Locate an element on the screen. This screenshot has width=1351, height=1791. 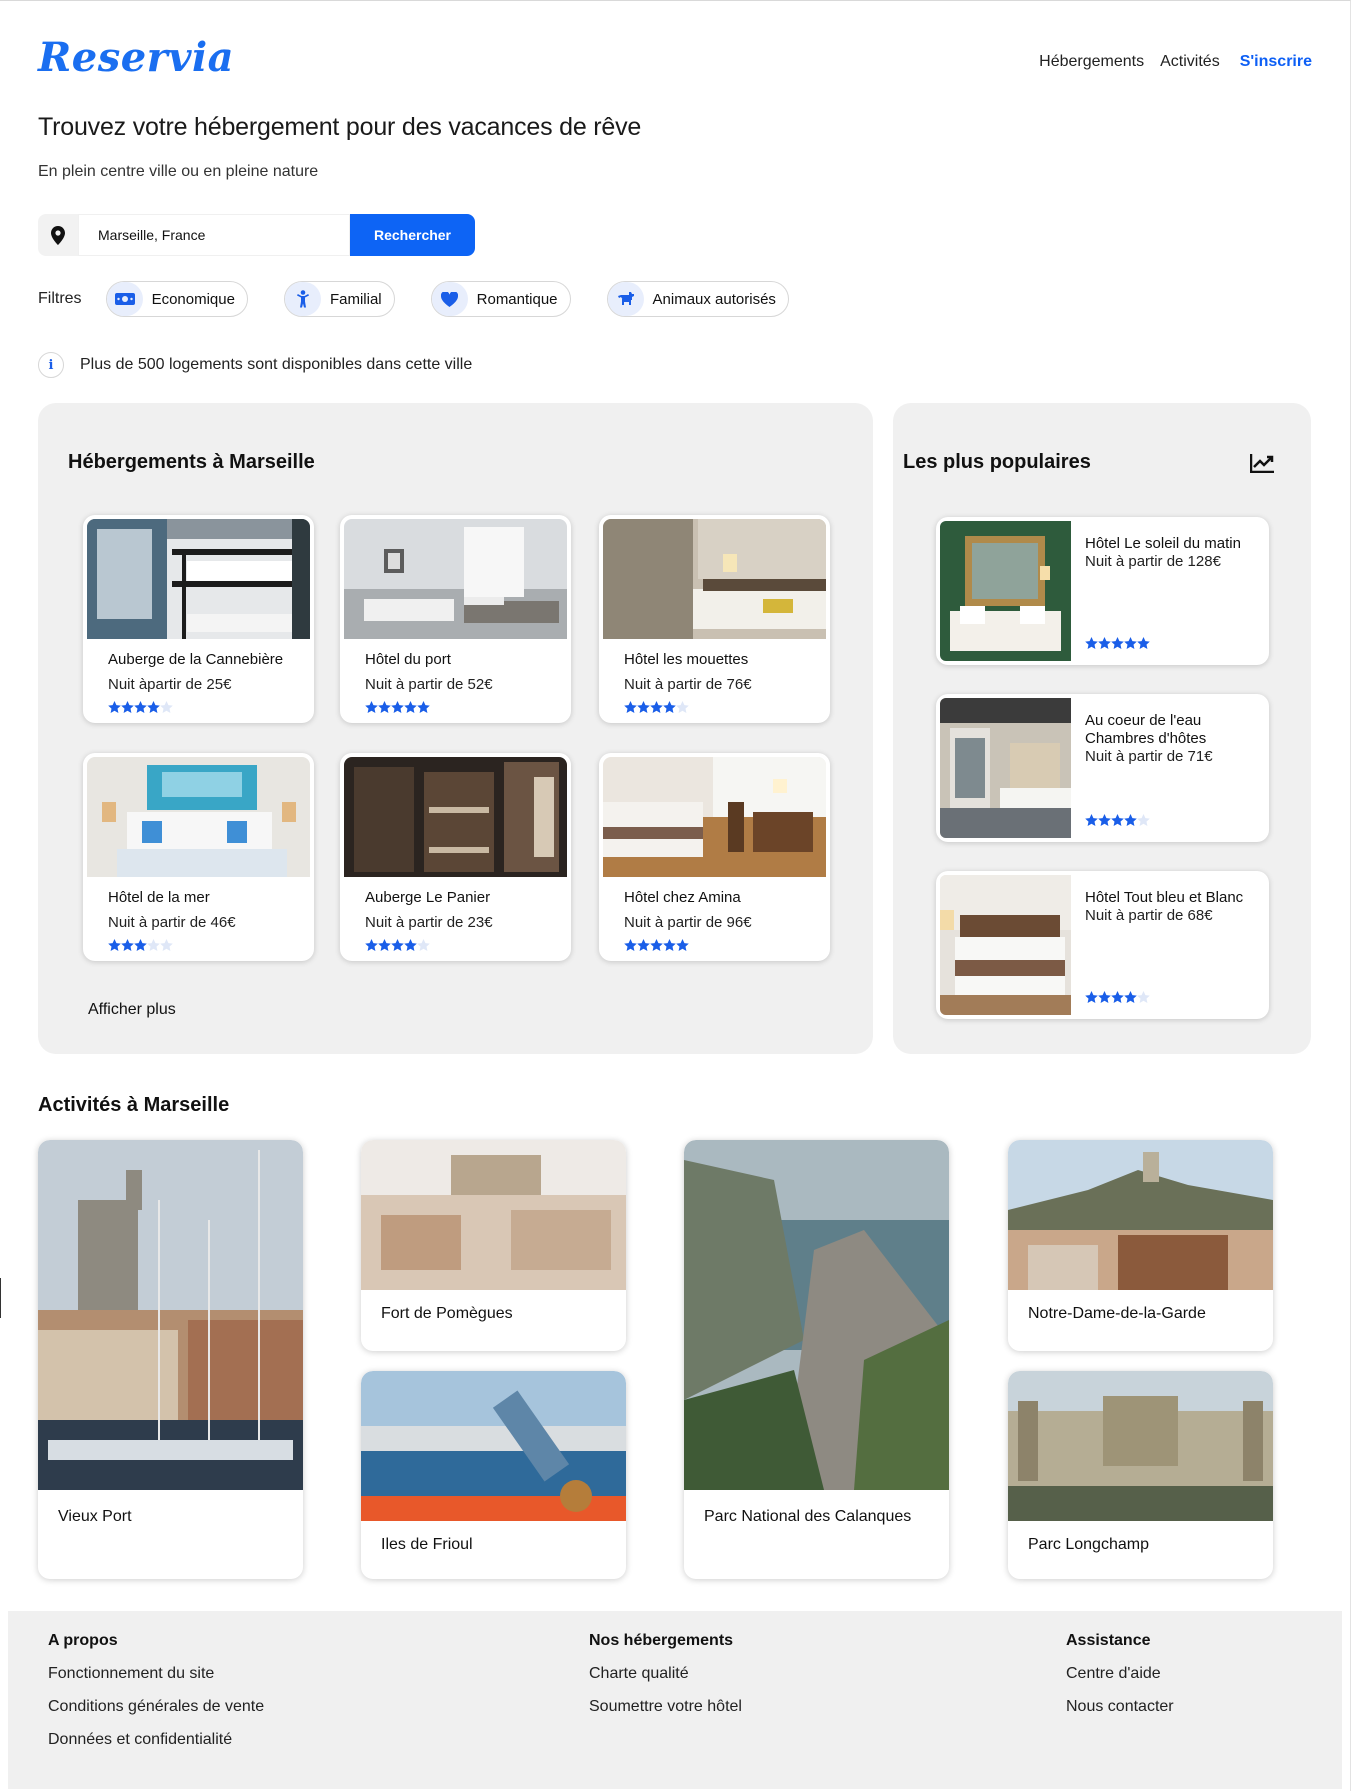
activity-label: Vieux Port is located at coordinates (95, 1516).